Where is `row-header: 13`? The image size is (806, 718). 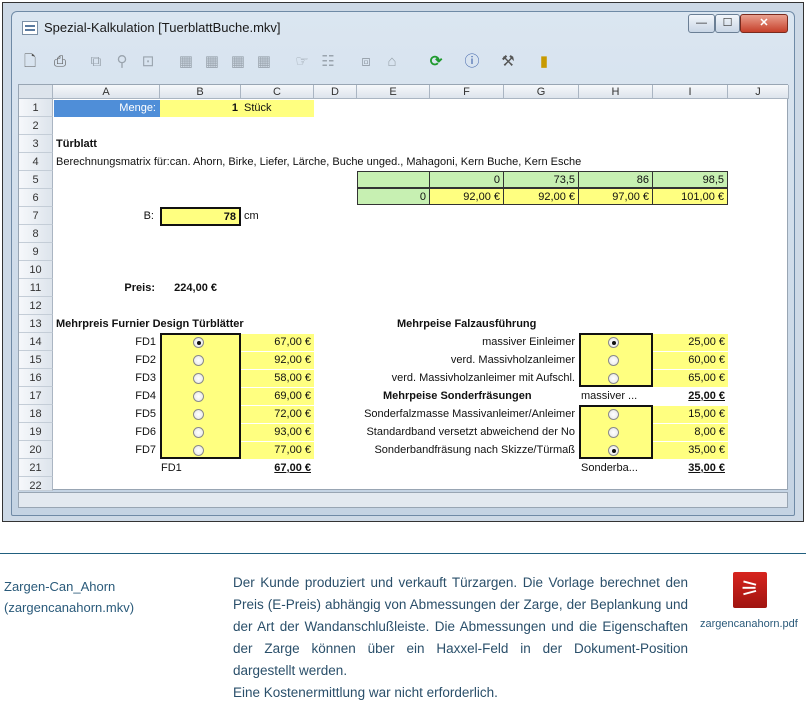 row-header: 13 is located at coordinates (36, 324).